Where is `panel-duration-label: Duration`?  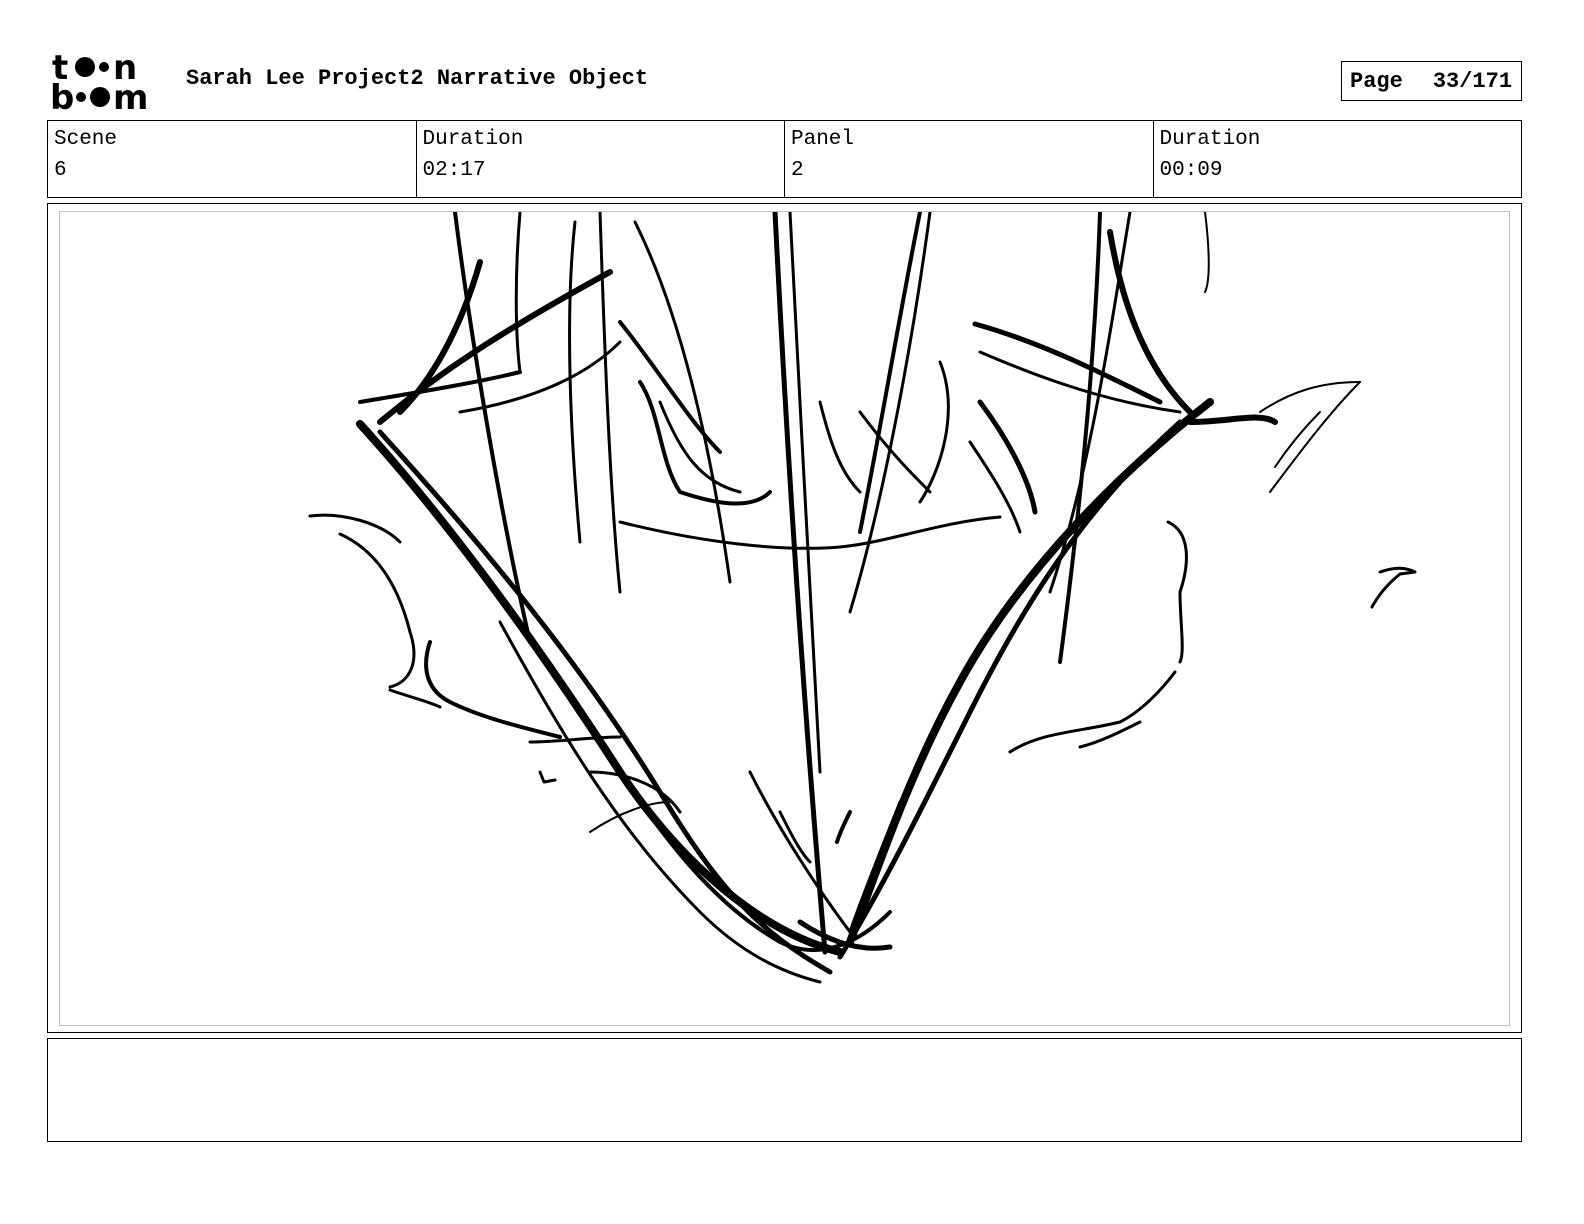 panel-duration-label: Duration is located at coordinates (1210, 139).